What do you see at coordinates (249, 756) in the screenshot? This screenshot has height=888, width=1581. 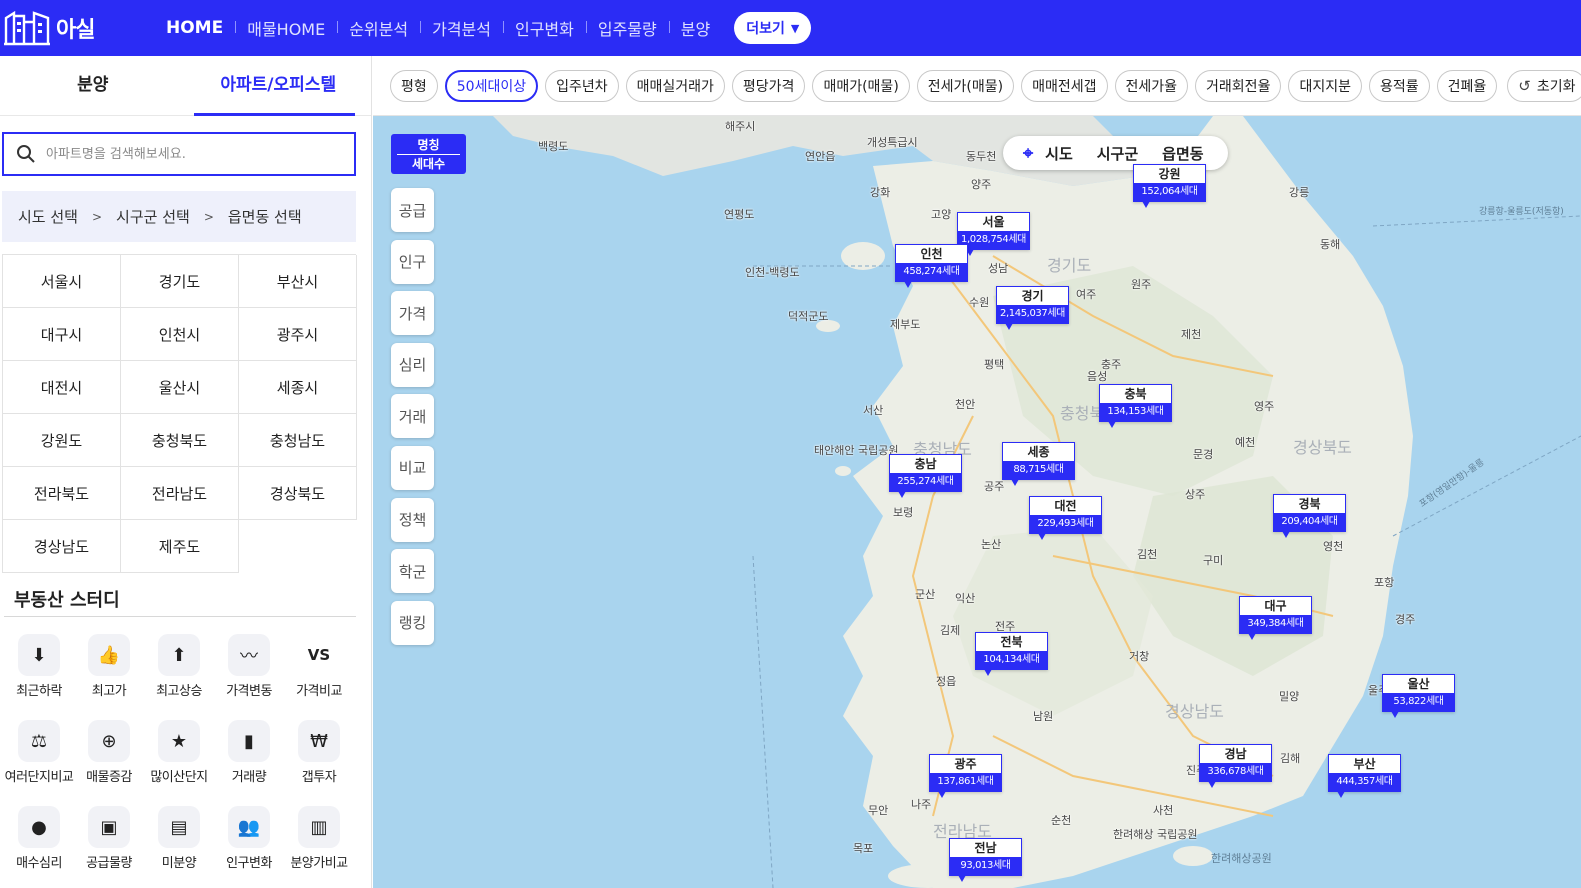 I see `study-item: ▮ 거래량` at bounding box center [249, 756].